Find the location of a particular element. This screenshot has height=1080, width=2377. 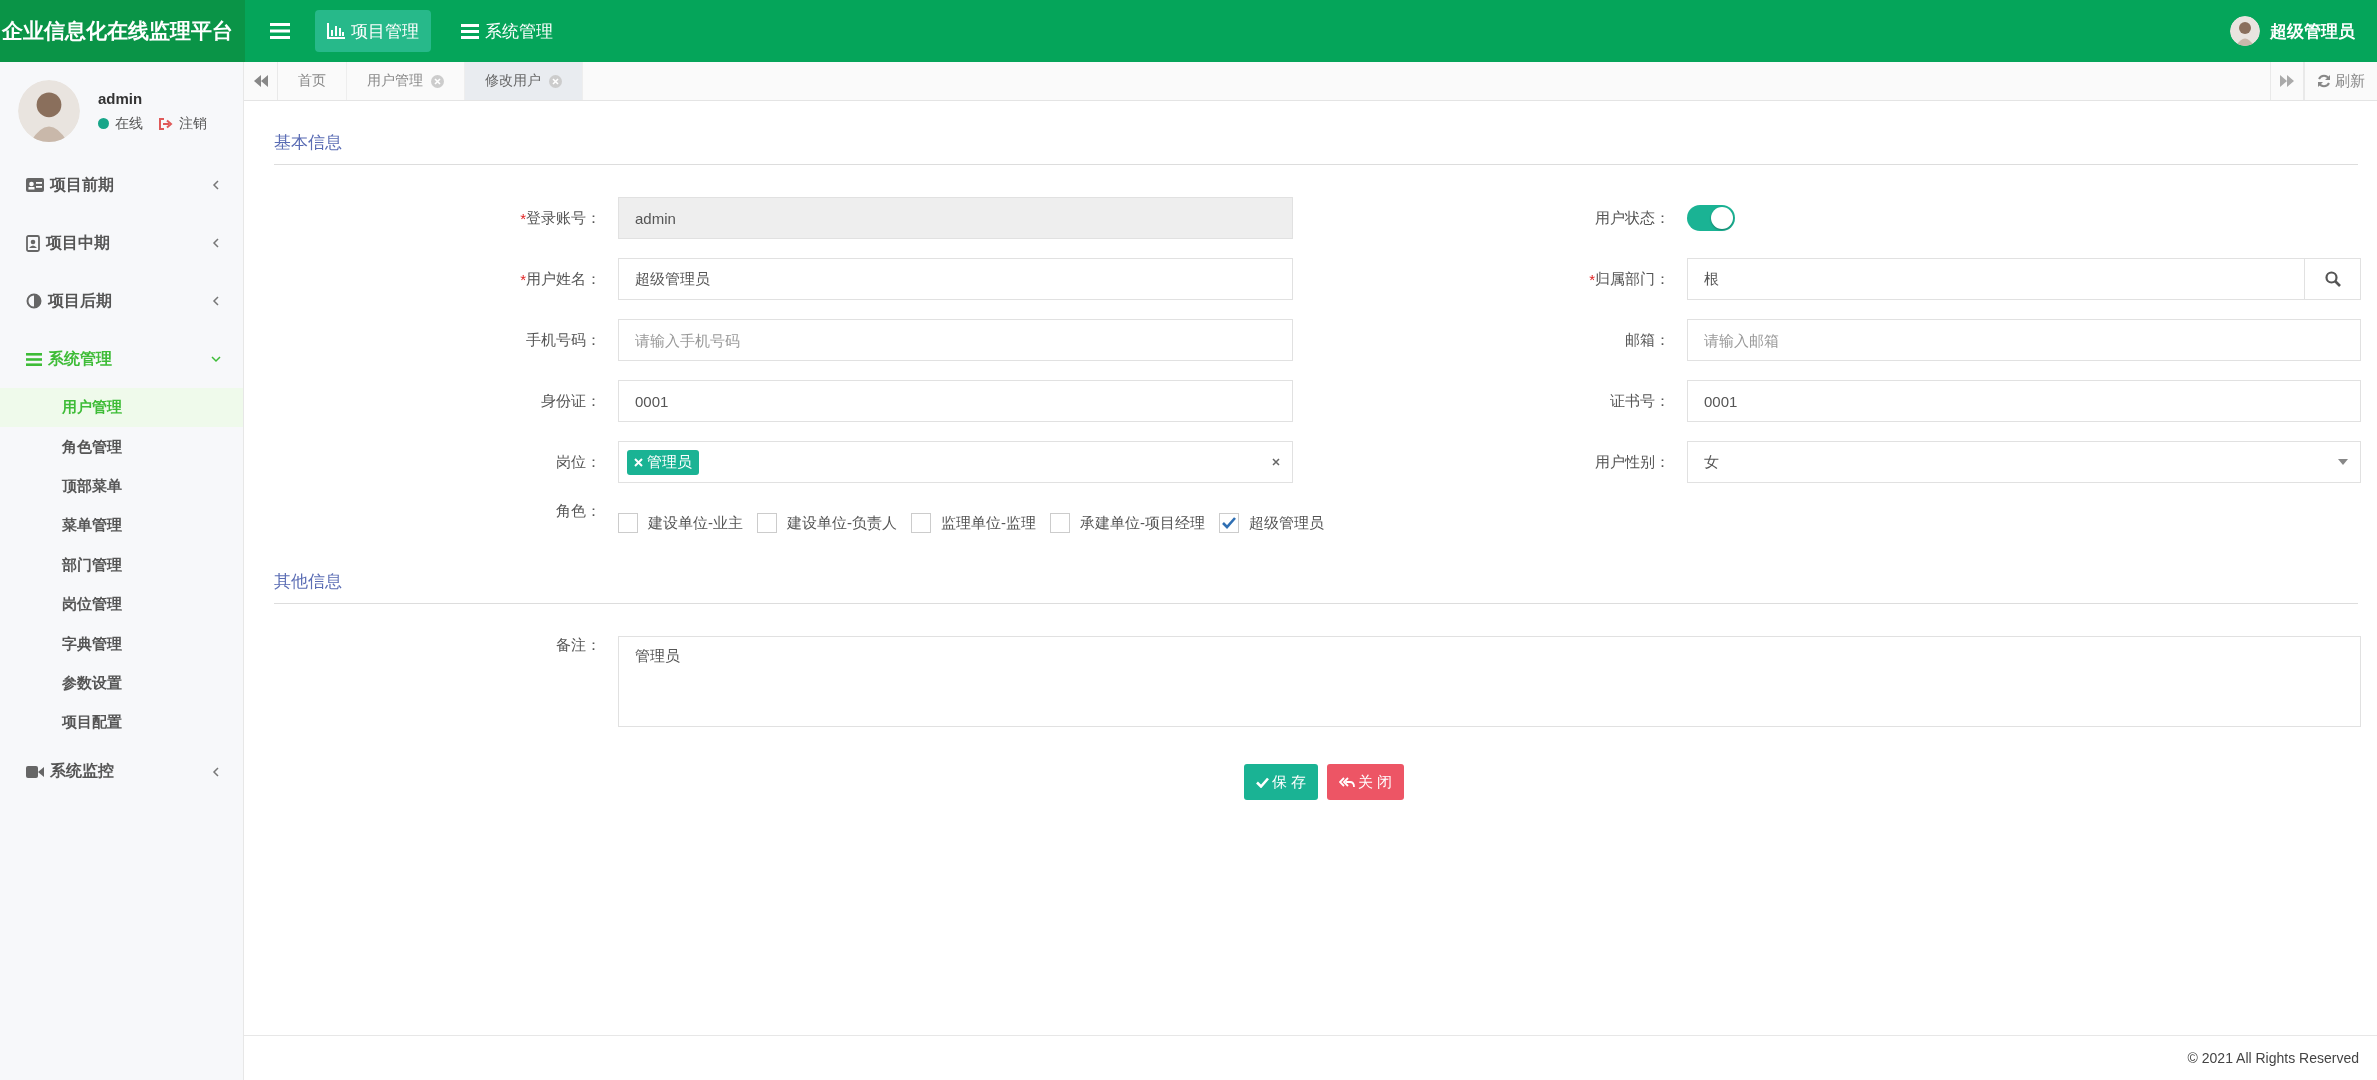

field-label: 归属部门： is located at coordinates (1632, 279).